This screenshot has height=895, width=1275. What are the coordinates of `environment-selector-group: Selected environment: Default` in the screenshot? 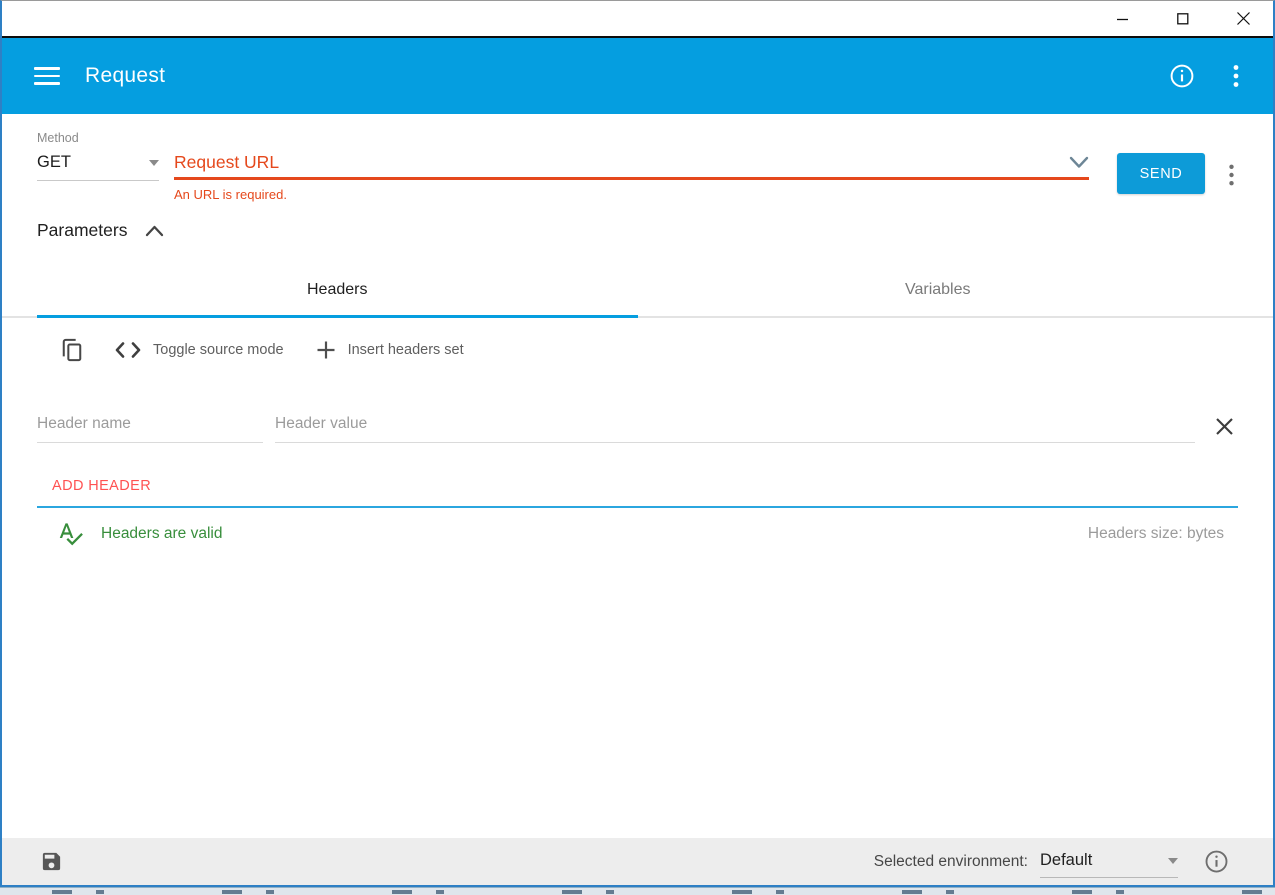 It's located at (1053, 861).